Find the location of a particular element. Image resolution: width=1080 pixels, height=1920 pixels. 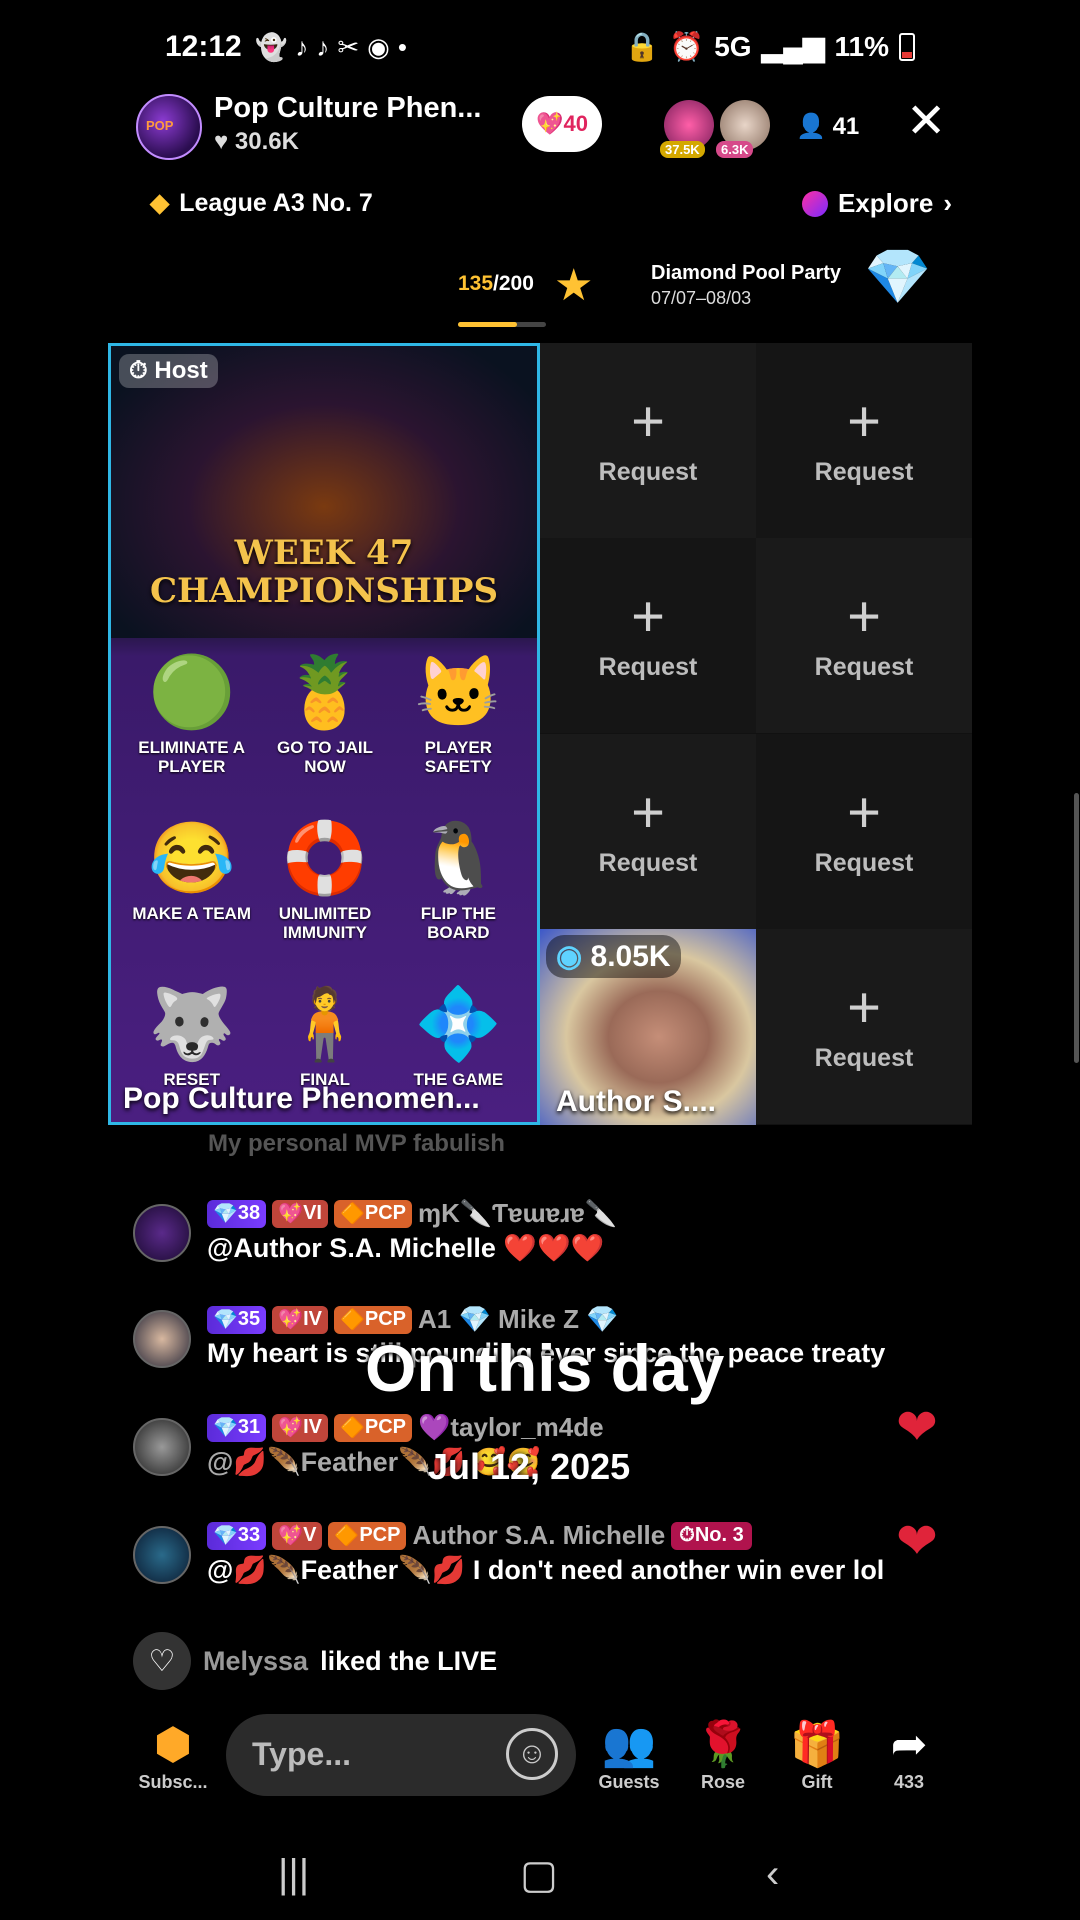

progress-total: /200 is located at coordinates (513, 283).